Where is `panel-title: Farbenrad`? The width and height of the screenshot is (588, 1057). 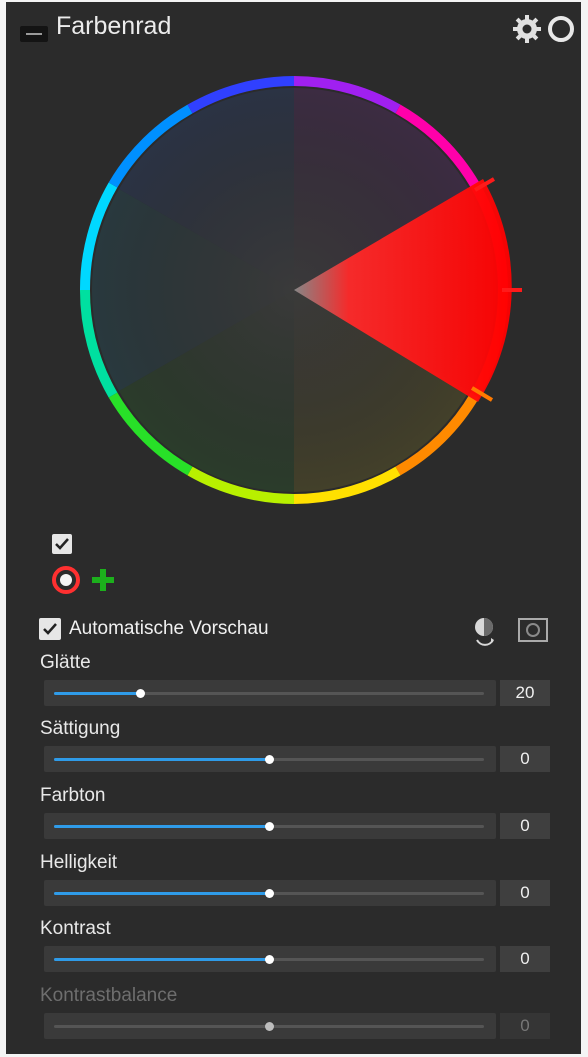 panel-title: Farbenrad is located at coordinates (114, 26).